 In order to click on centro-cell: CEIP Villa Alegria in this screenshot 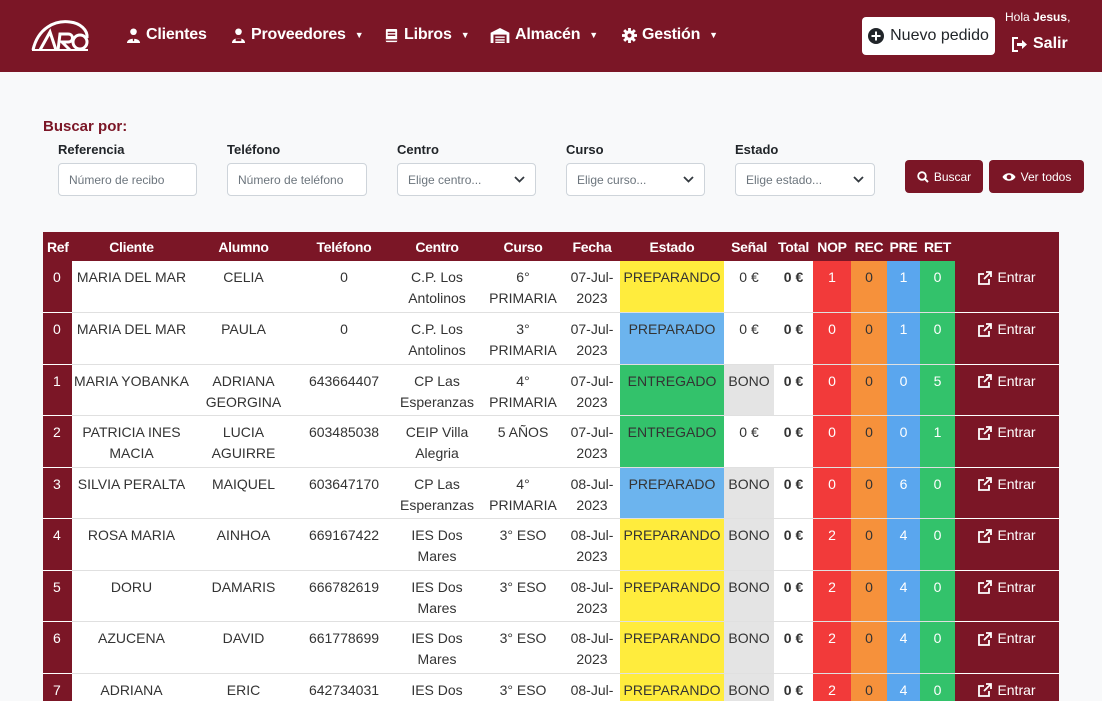, I will do `click(437, 441)`.